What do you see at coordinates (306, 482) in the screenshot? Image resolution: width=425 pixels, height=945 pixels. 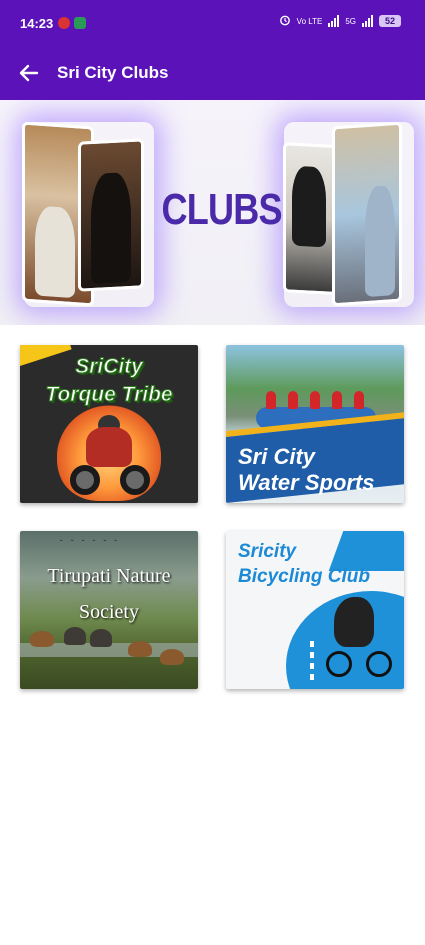 I see `club-title-line2: Water Sports` at bounding box center [306, 482].